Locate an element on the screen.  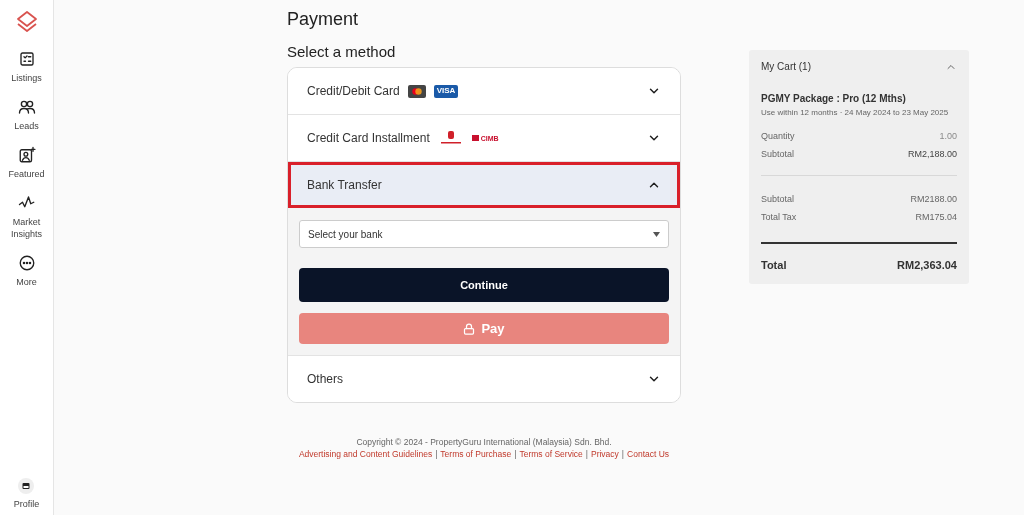
total-value: RM2,363.04 is located at coordinates (927, 265).